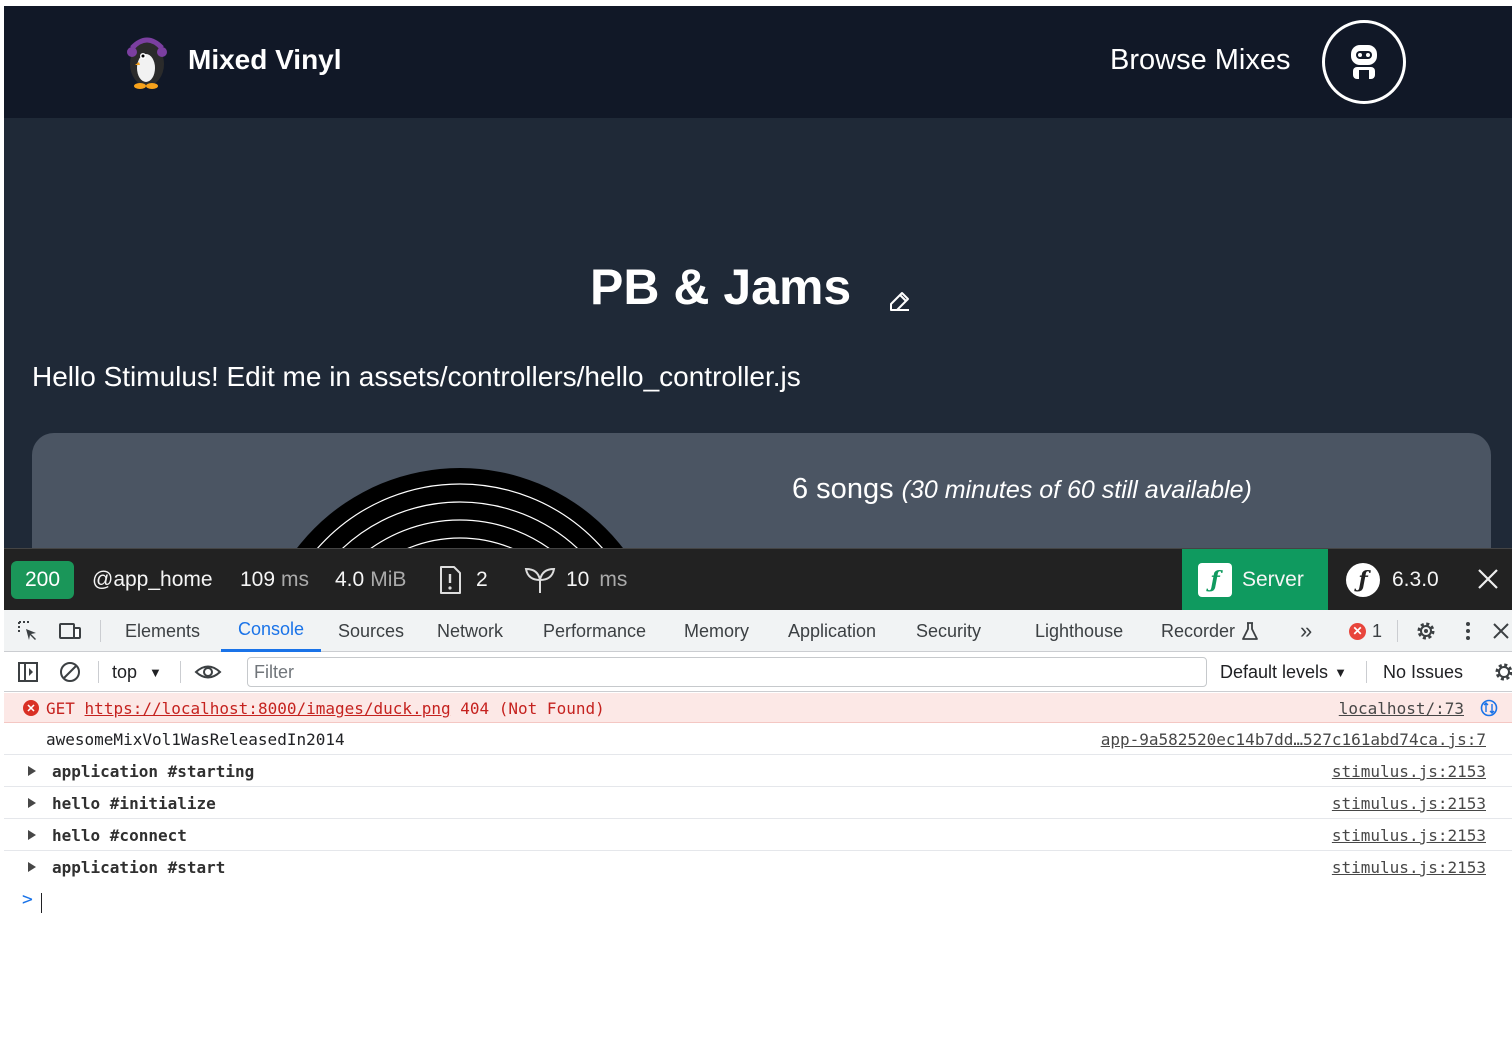 This screenshot has width=1512, height=1058. I want to click on inspect-element-icon, so click(28, 631).